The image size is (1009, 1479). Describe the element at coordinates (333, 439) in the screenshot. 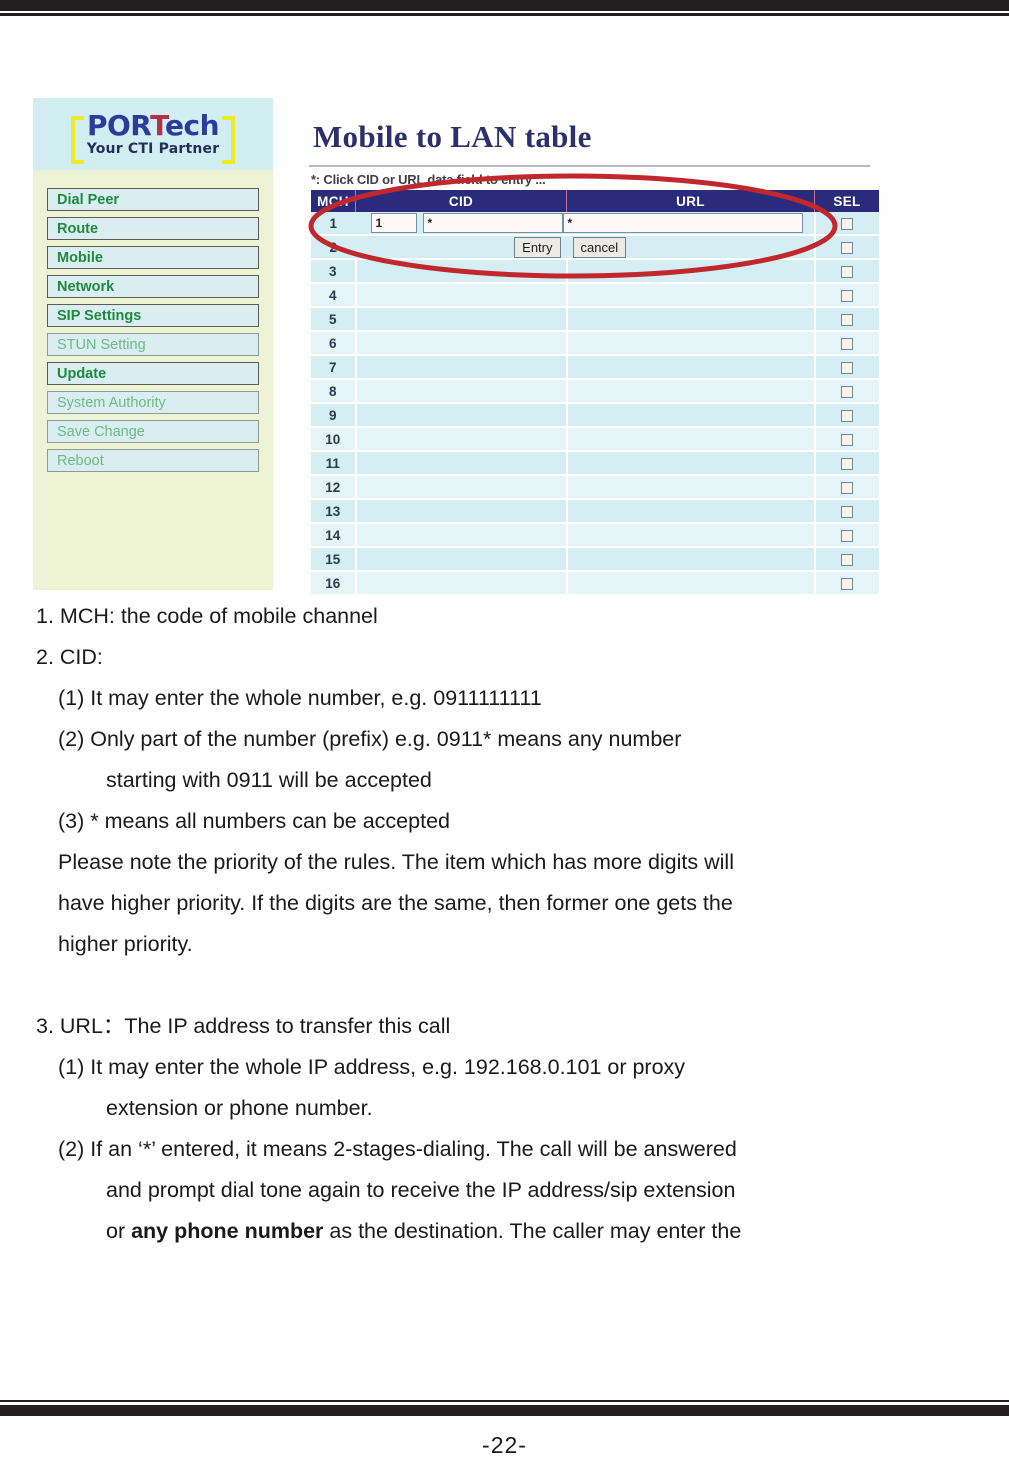

I see `cell-mch: 10` at that location.